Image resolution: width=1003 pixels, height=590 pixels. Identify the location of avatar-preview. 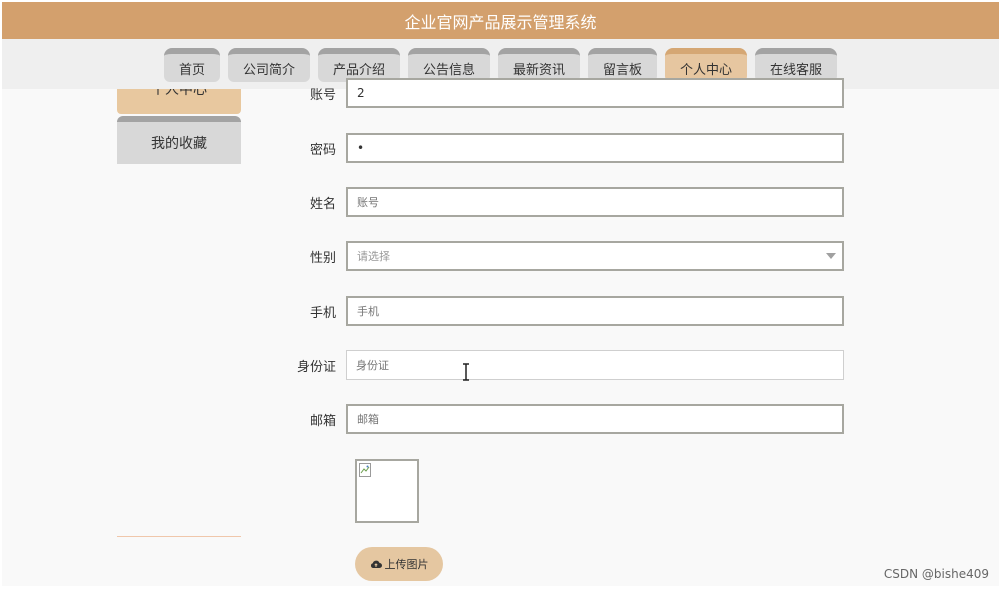
(387, 491).